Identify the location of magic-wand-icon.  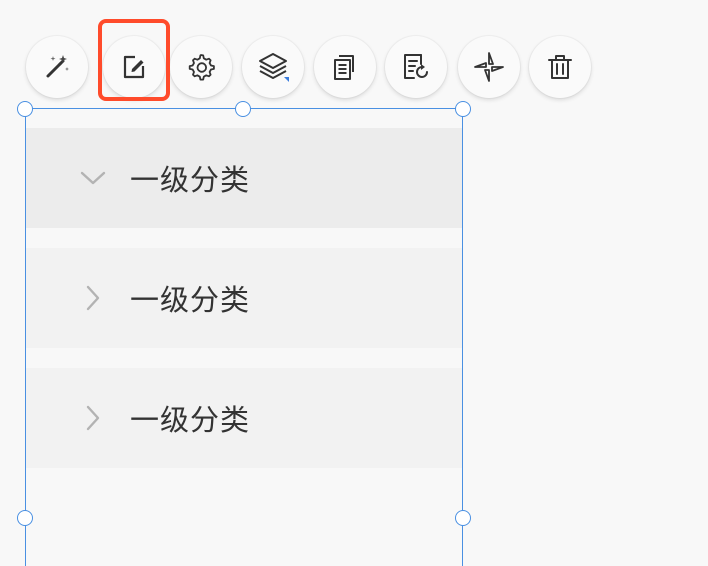
(57, 67).